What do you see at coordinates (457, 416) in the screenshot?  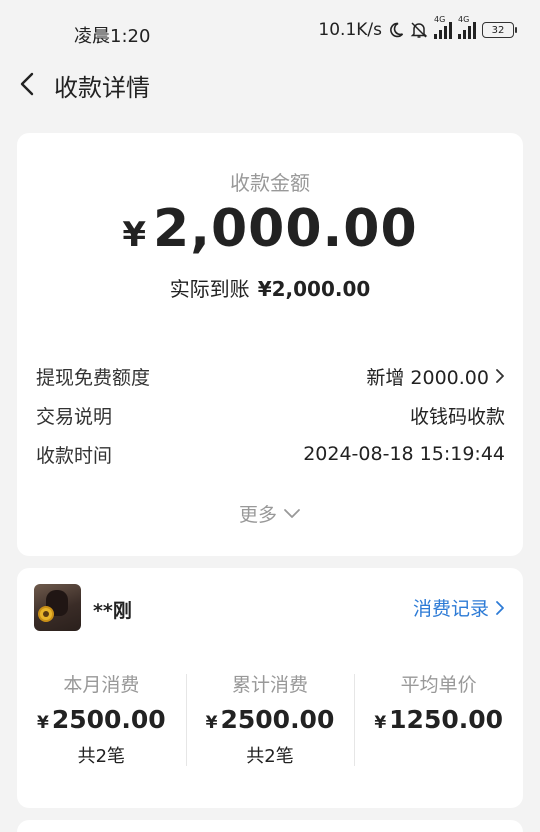 I see `detail-value: 收钱码收款` at bounding box center [457, 416].